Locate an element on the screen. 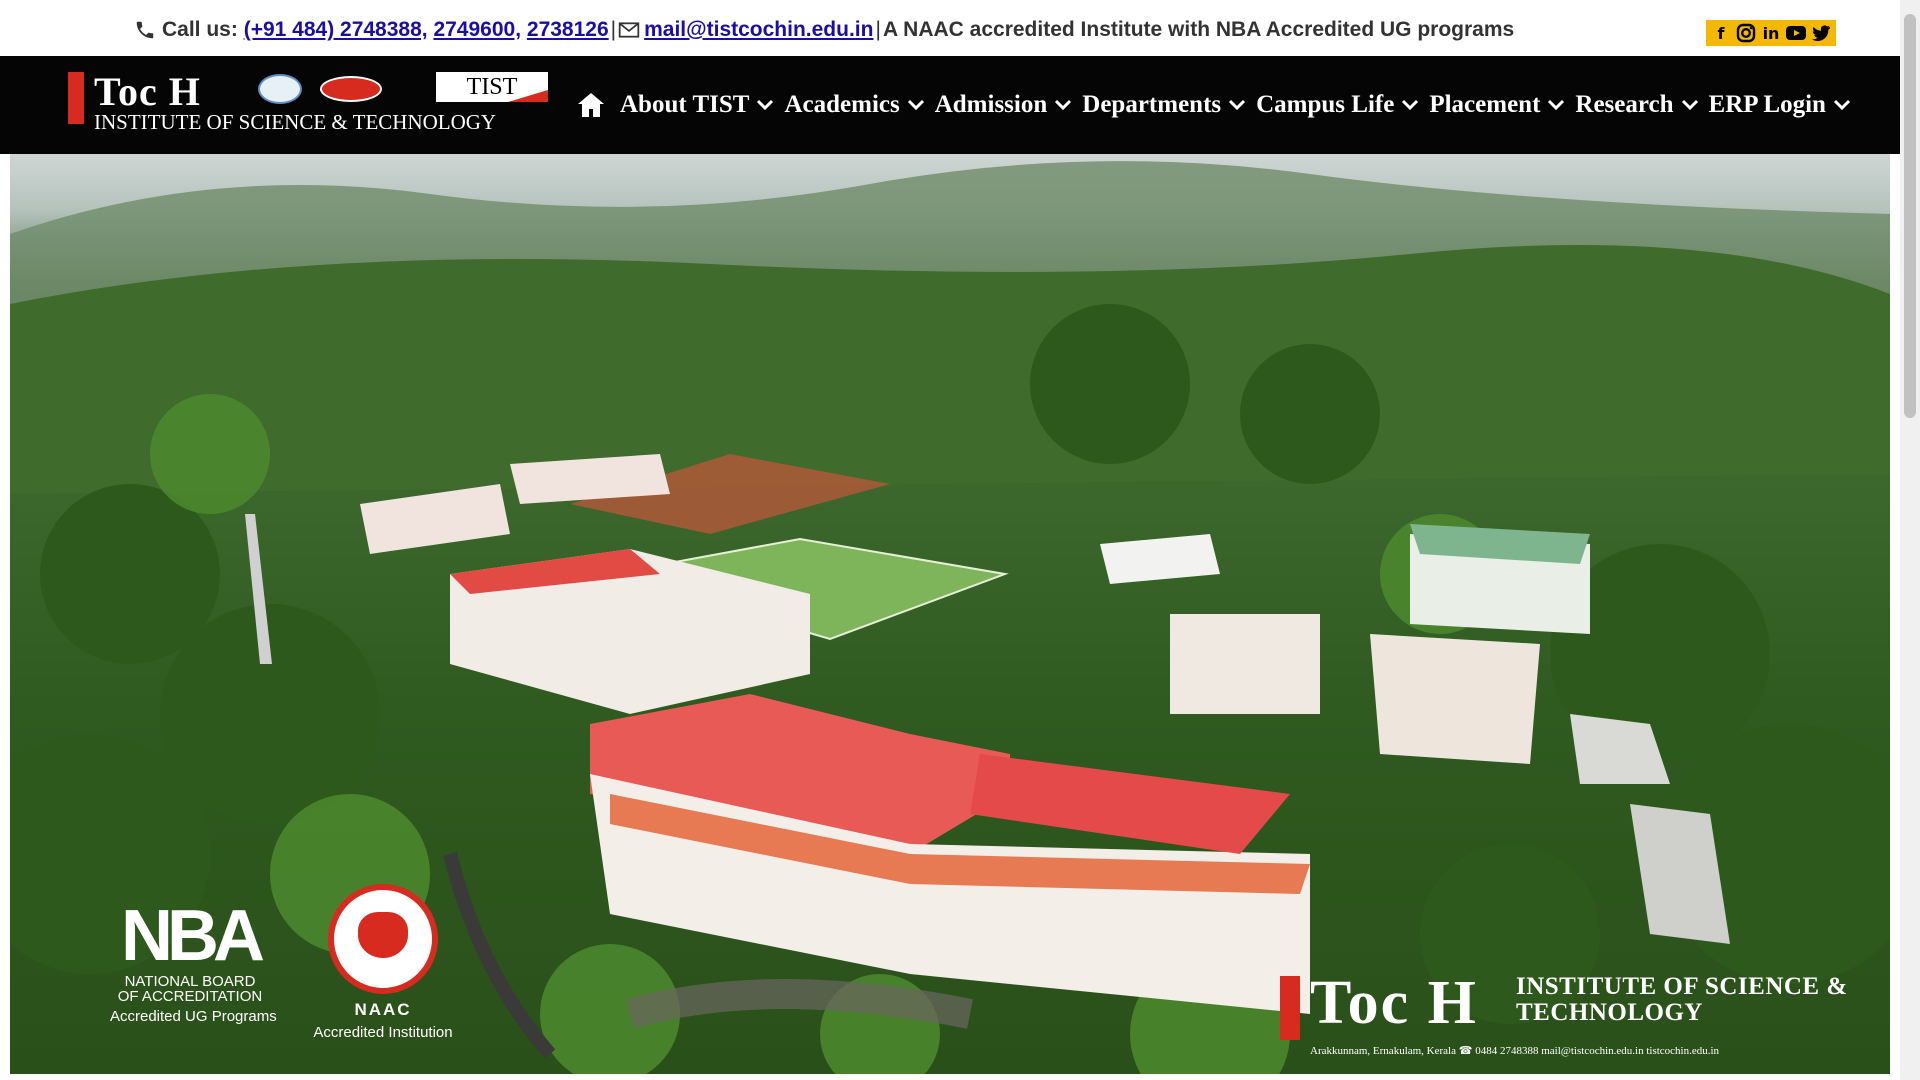  scrollbar-thumb is located at coordinates (1910, 216).